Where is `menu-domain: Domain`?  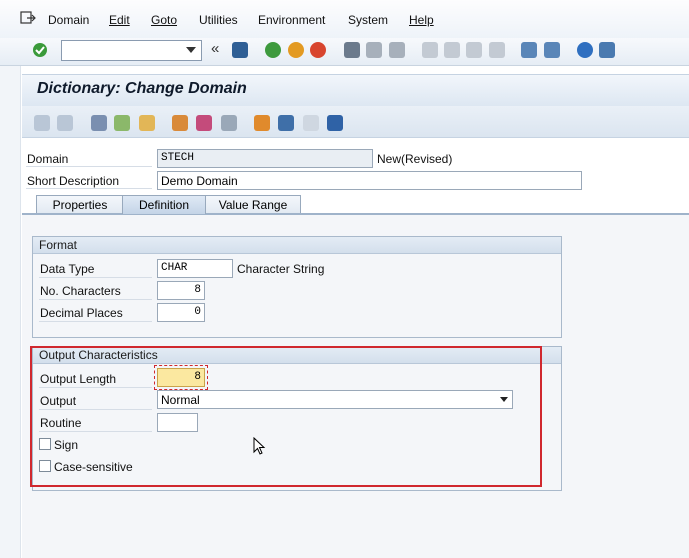
menu-domain: Domain is located at coordinates (68, 20).